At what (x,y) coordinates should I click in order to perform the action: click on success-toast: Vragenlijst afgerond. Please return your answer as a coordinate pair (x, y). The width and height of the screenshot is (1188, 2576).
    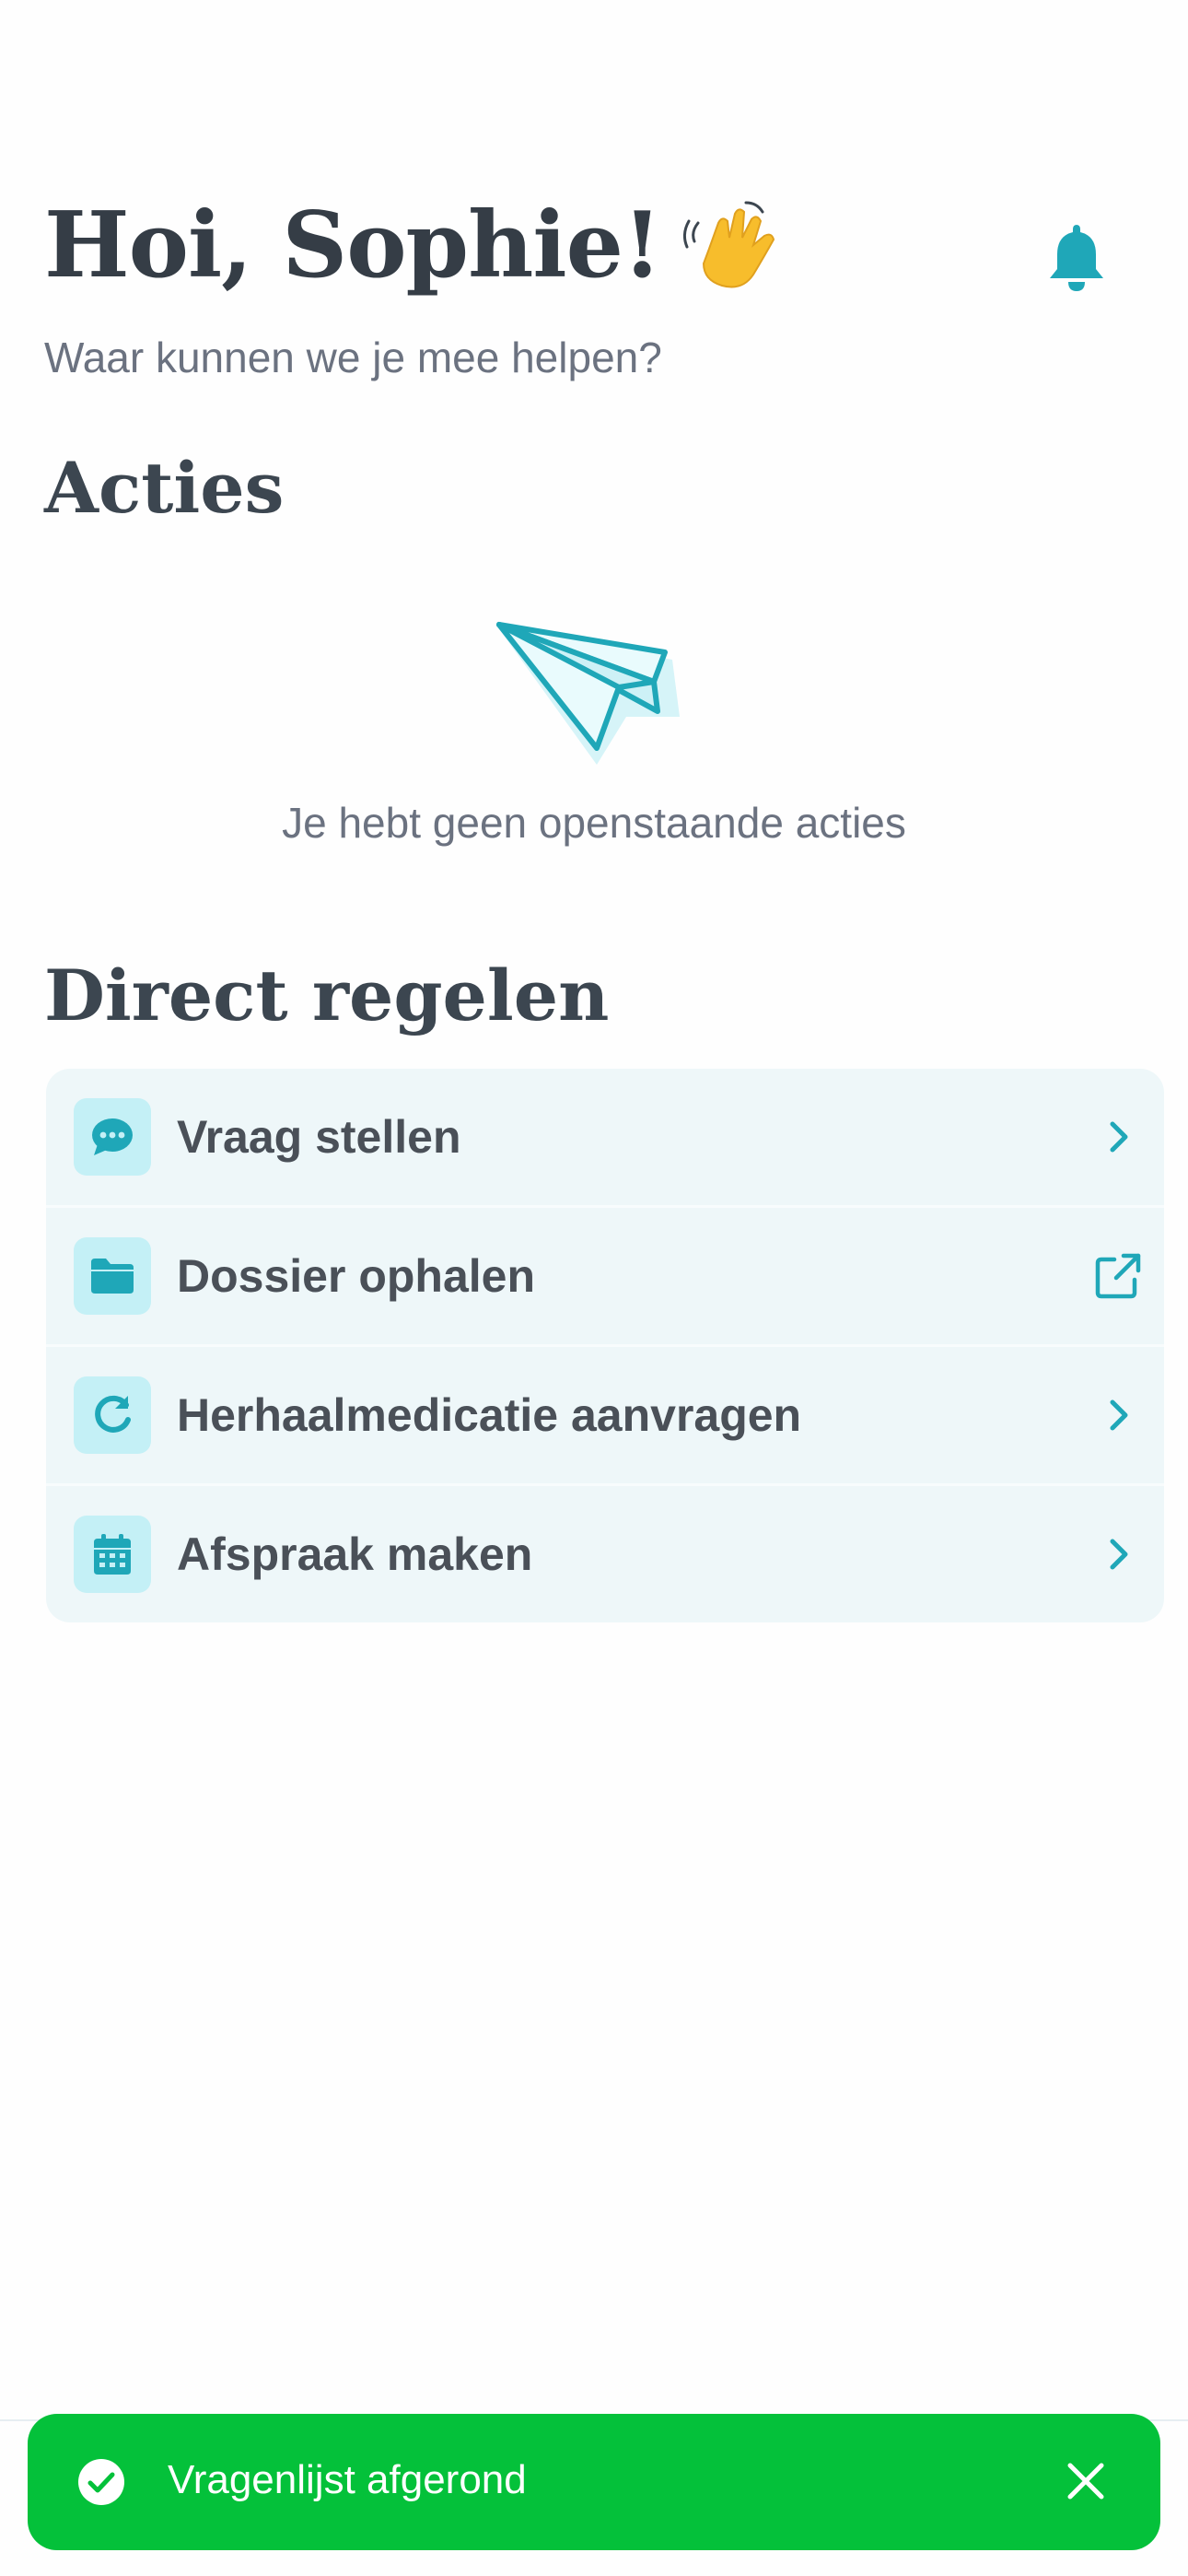
    Looking at the image, I should click on (594, 2482).